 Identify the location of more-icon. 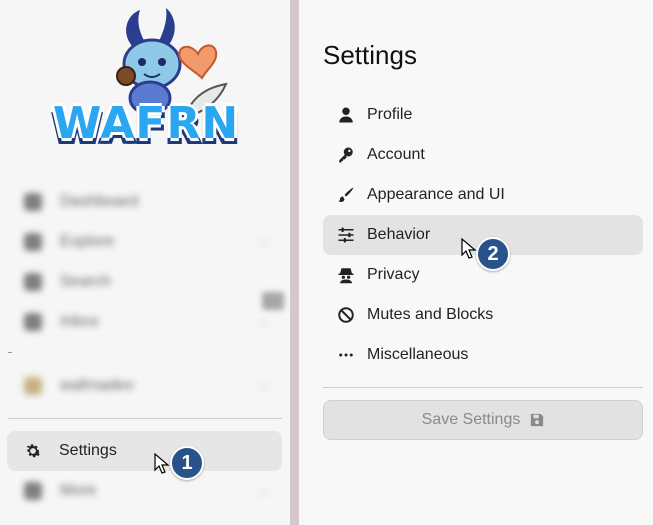
(33, 491).